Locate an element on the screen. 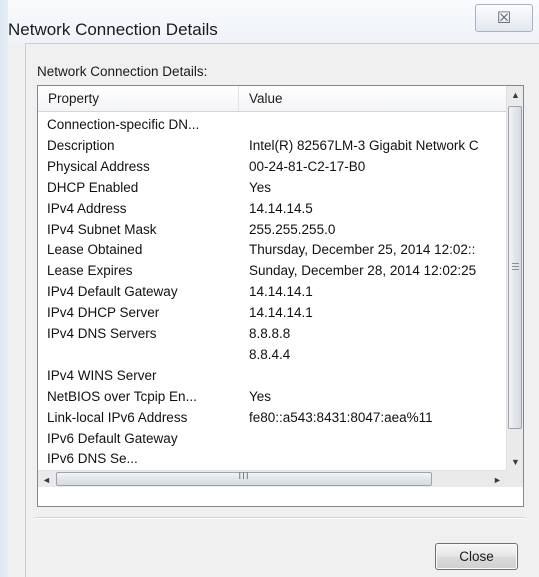  table-row: NetBIOS over Tcpip En... Yes is located at coordinates (272, 397).